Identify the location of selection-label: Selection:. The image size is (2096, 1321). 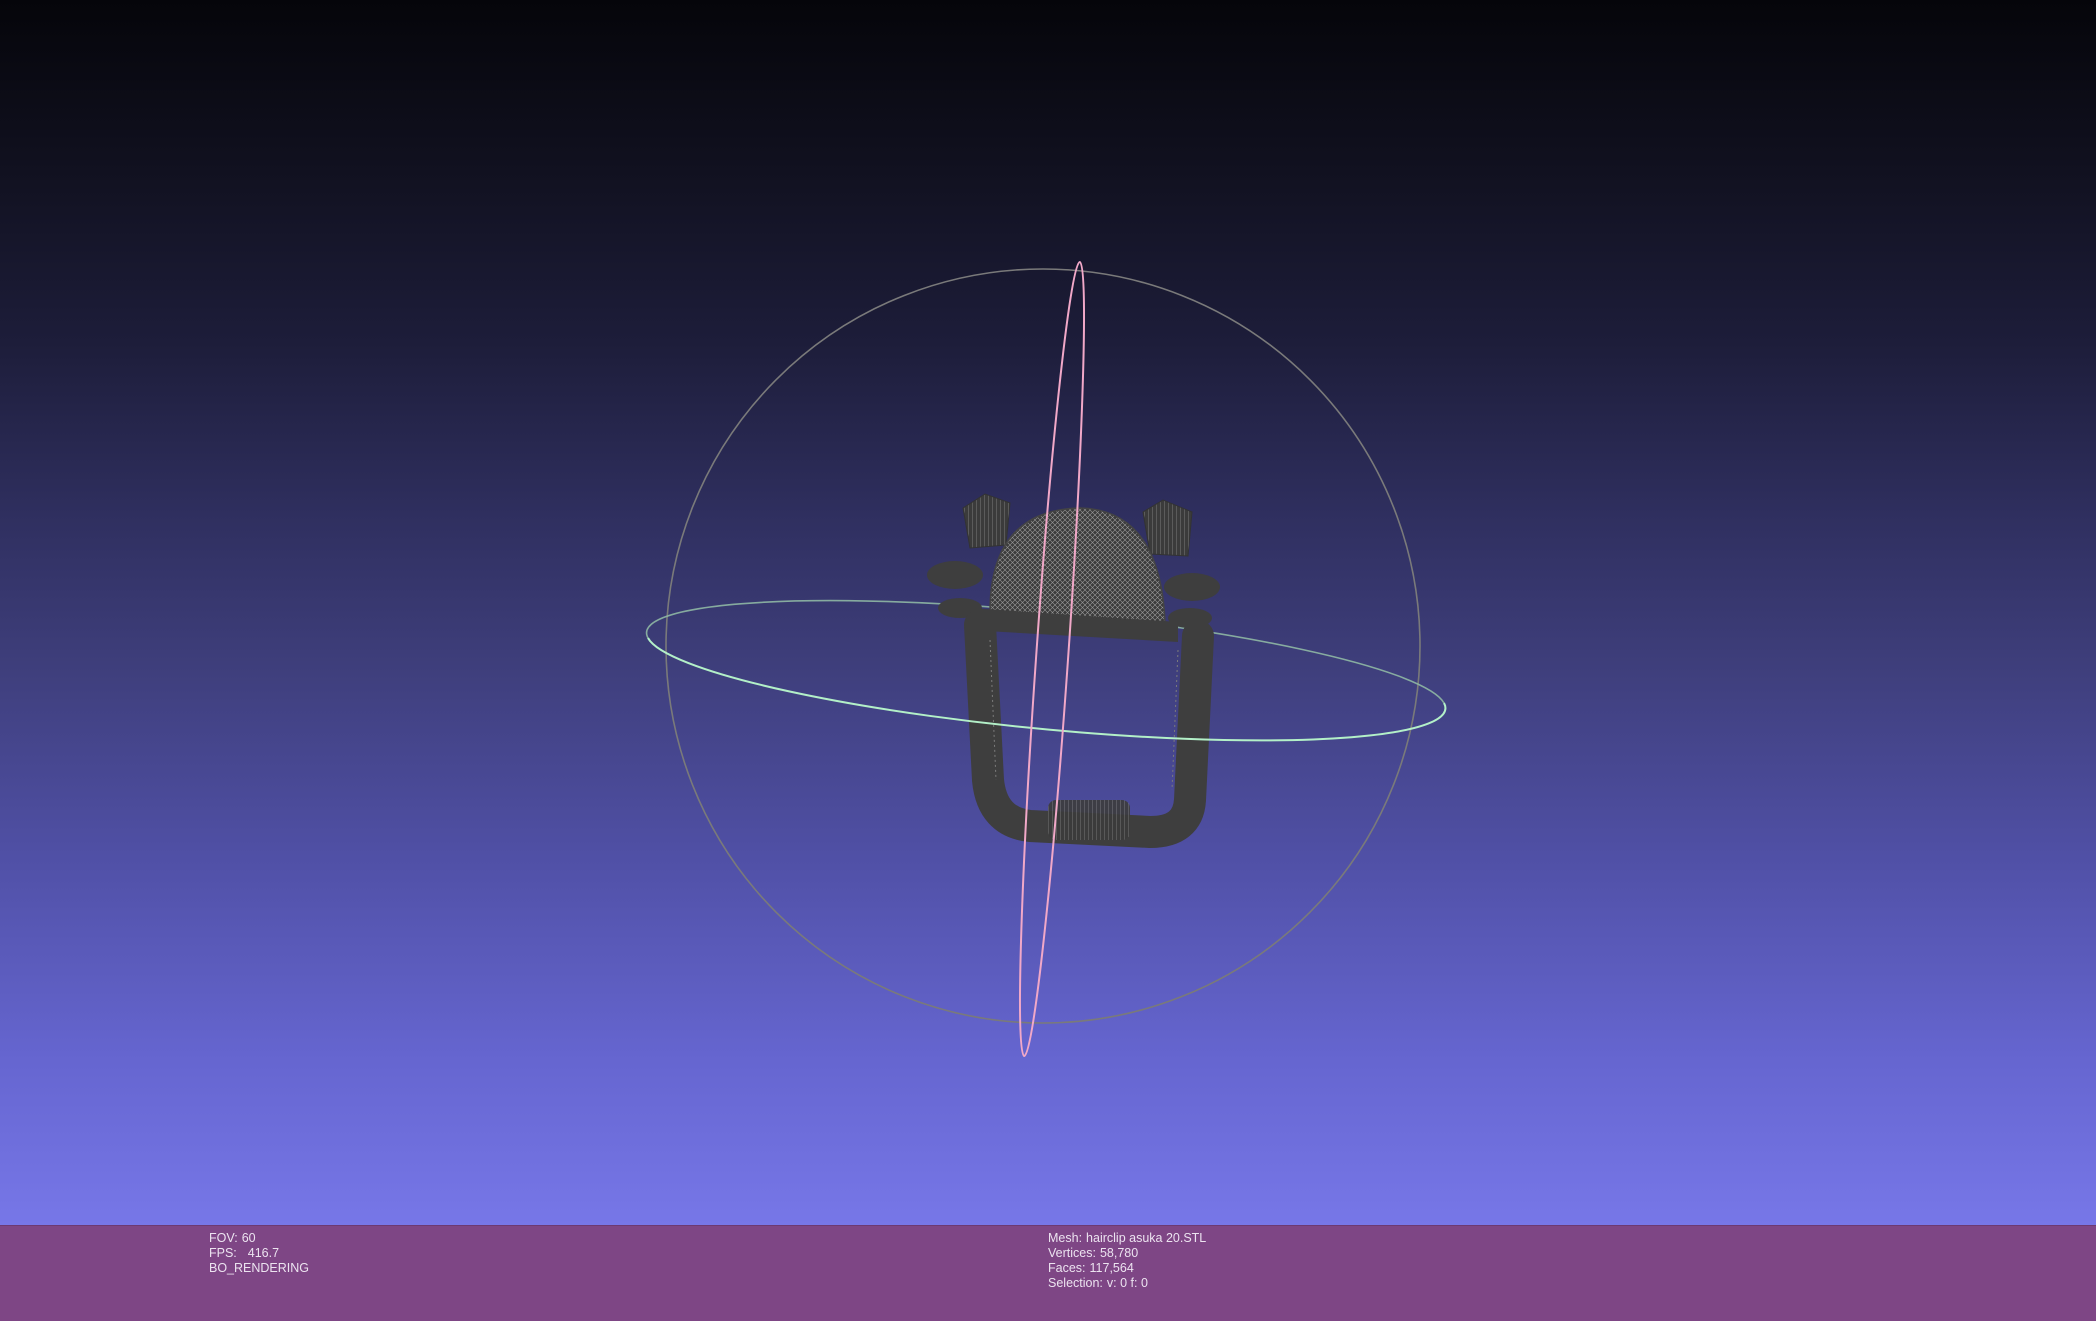
(1075, 1283).